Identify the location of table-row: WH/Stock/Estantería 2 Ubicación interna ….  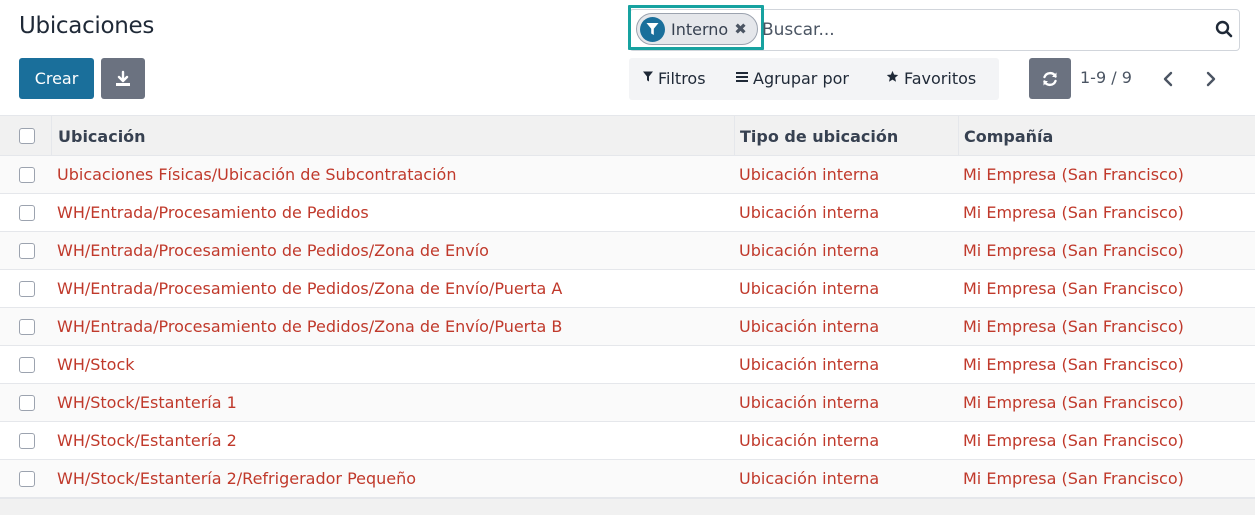
(627, 441).